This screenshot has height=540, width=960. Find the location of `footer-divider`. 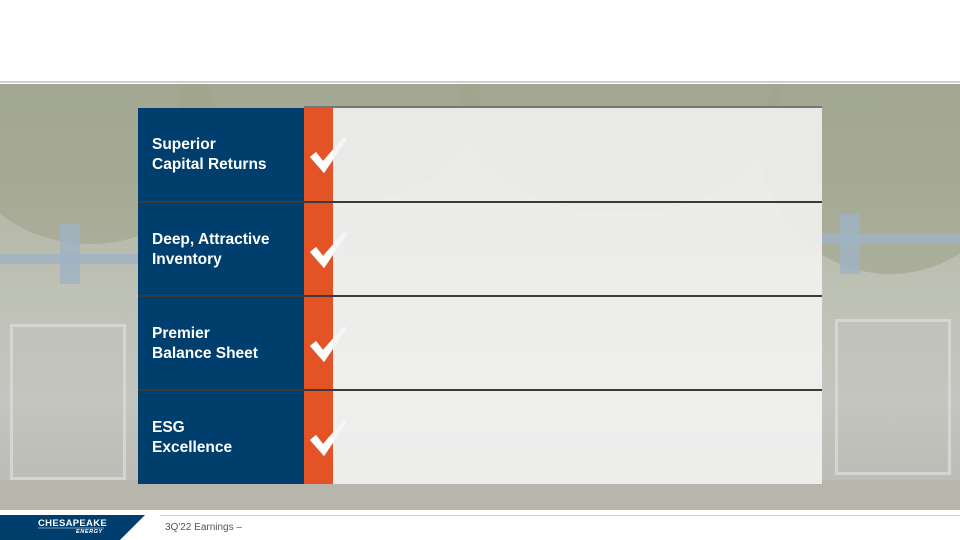

footer-divider is located at coordinates (560, 515).